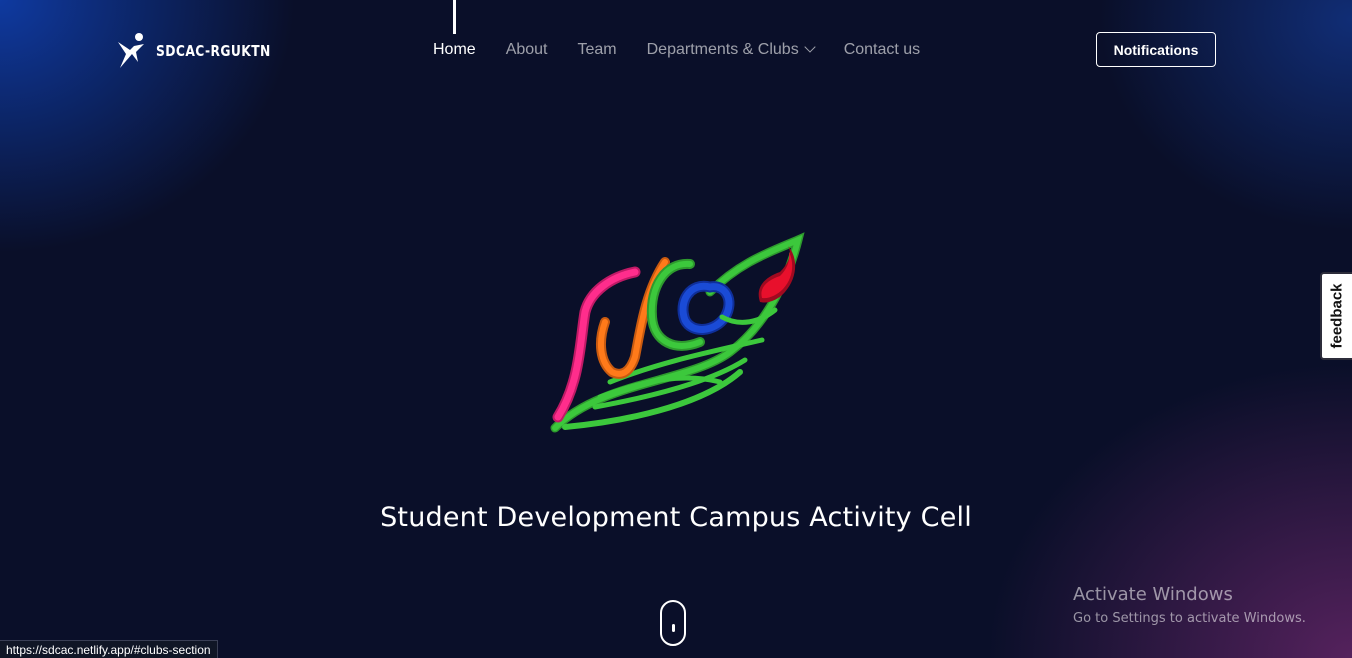  I want to click on watermark-title: Activate Windows, so click(1153, 594).